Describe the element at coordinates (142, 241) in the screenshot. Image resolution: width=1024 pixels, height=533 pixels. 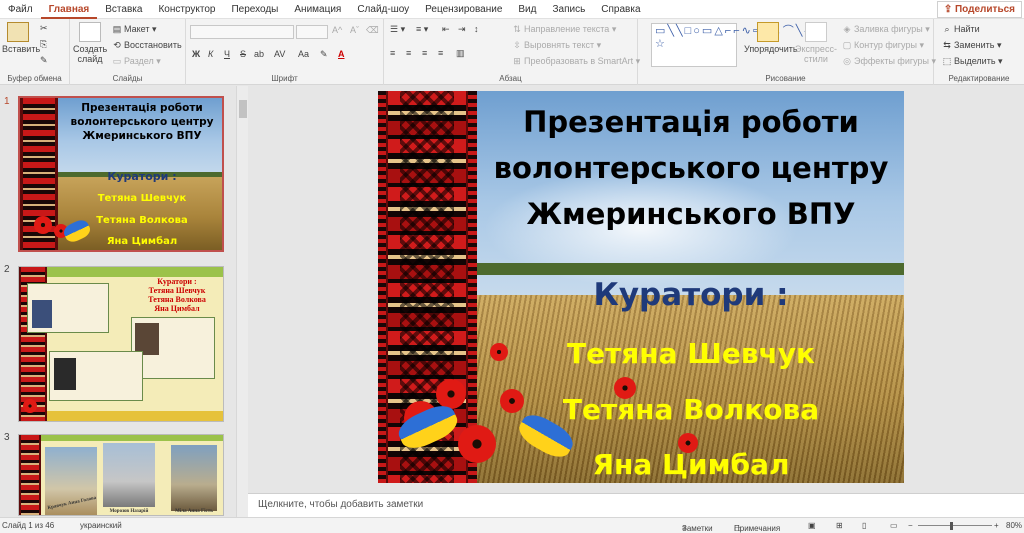
I see `thumb-curator: Яна Цимбал` at that location.